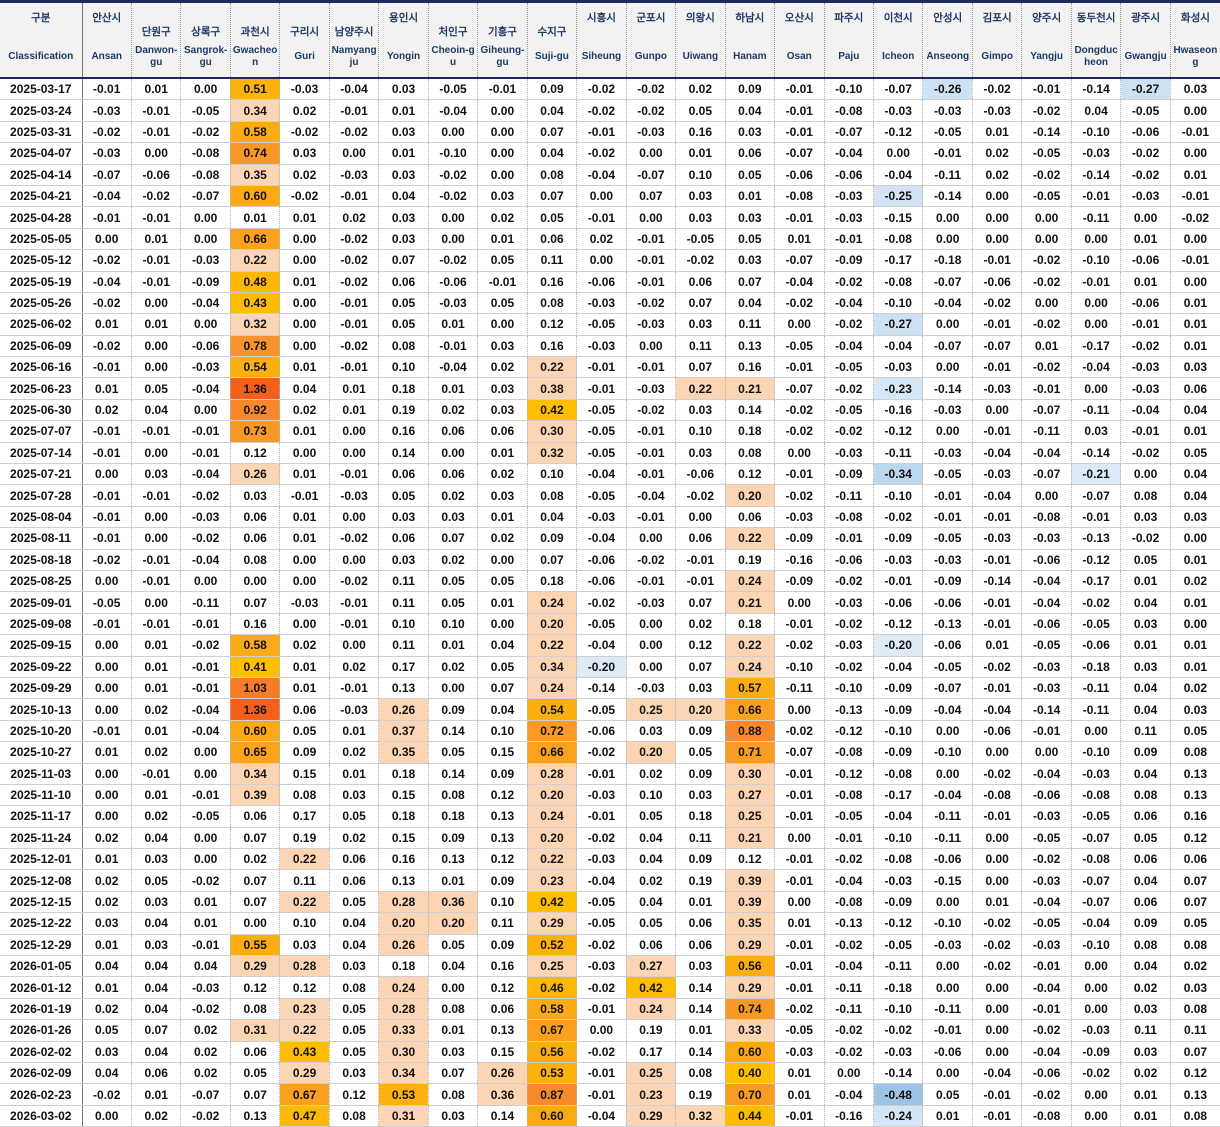 Image resolution: width=1220 pixels, height=1127 pixels. What do you see at coordinates (205, 838) in the screenshot?
I see `heat-cell-sangrok-gu: 0.00` at bounding box center [205, 838].